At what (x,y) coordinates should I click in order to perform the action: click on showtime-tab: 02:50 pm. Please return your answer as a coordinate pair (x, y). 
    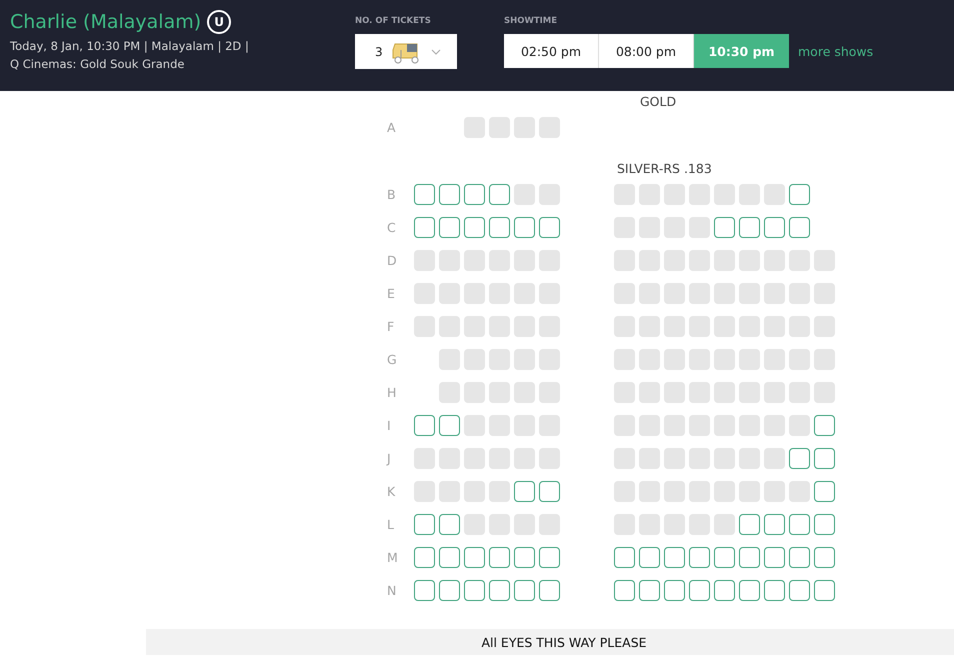
    Looking at the image, I should click on (551, 51).